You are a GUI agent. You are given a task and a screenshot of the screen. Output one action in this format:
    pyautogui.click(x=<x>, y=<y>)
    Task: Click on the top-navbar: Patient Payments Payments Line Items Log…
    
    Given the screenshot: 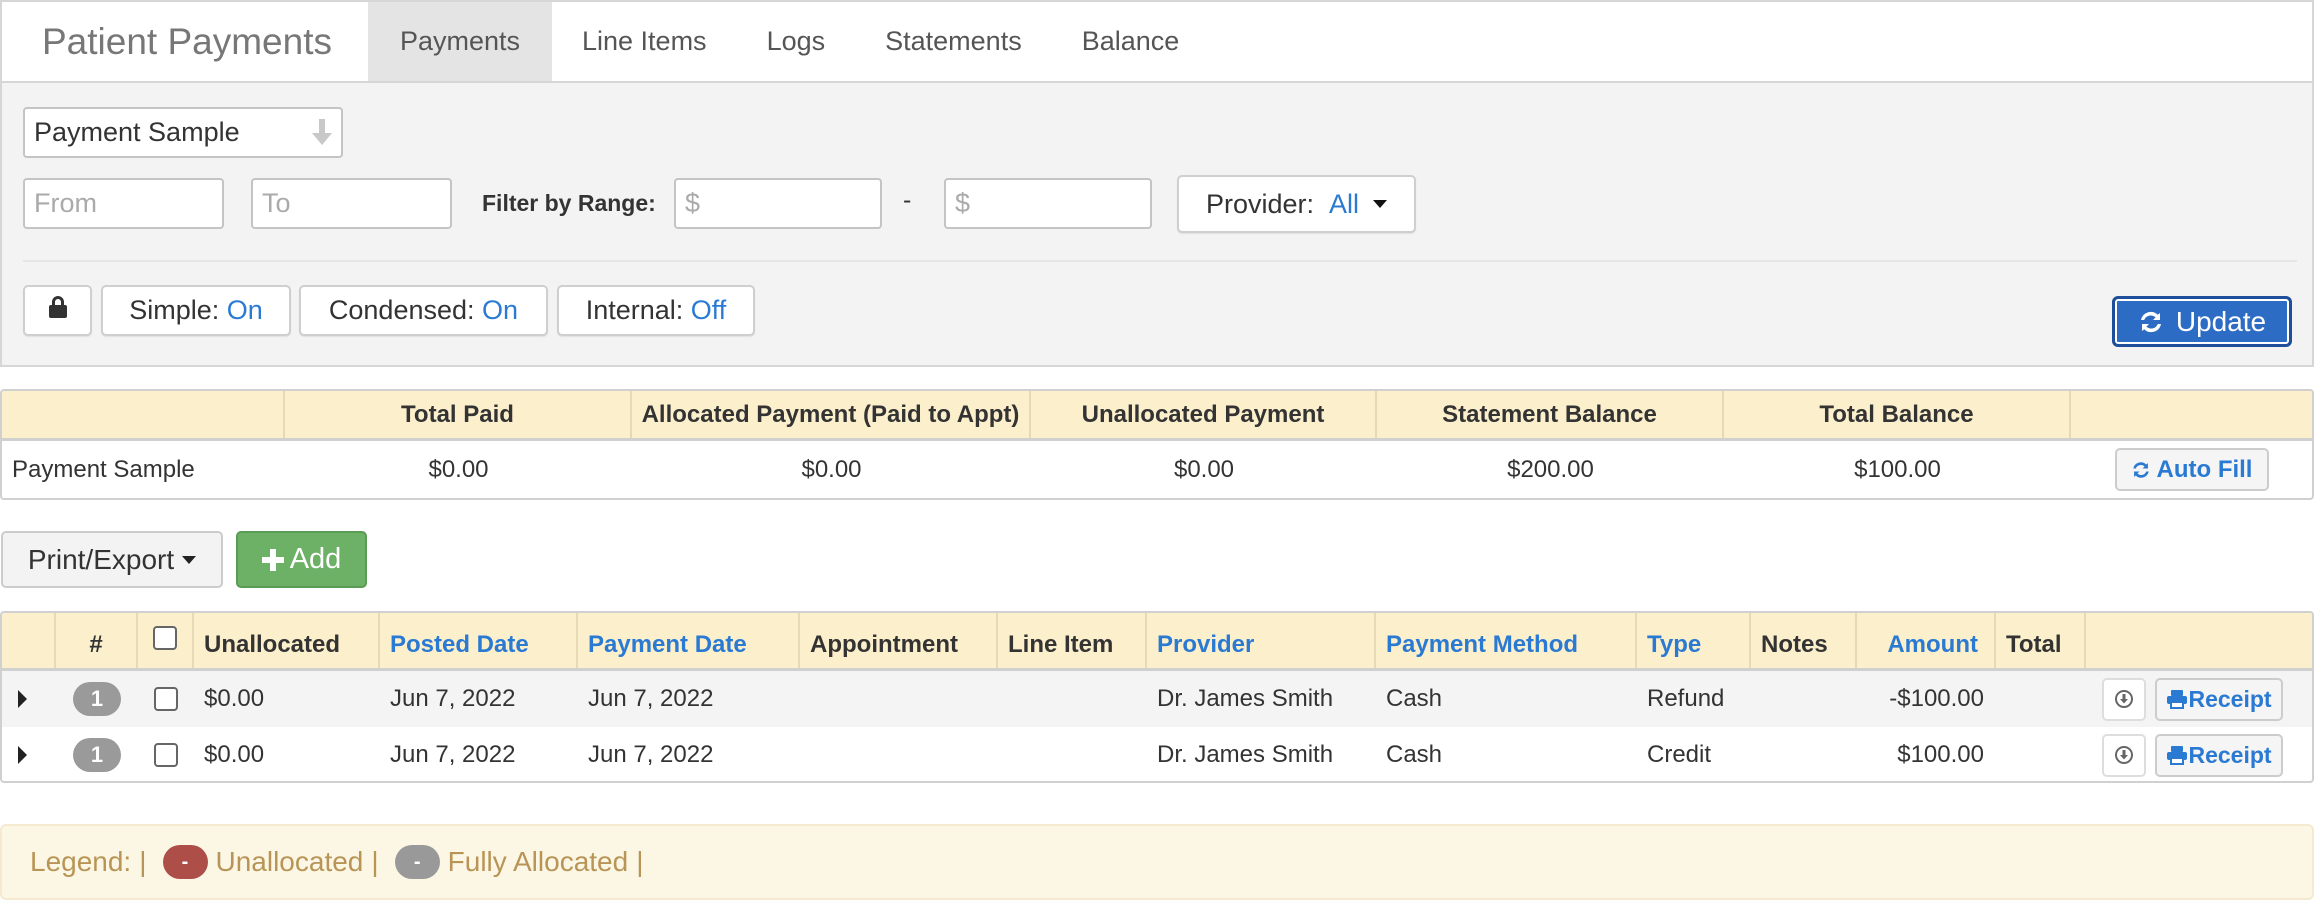 What is the action you would take?
    pyautogui.click(x=1157, y=41)
    